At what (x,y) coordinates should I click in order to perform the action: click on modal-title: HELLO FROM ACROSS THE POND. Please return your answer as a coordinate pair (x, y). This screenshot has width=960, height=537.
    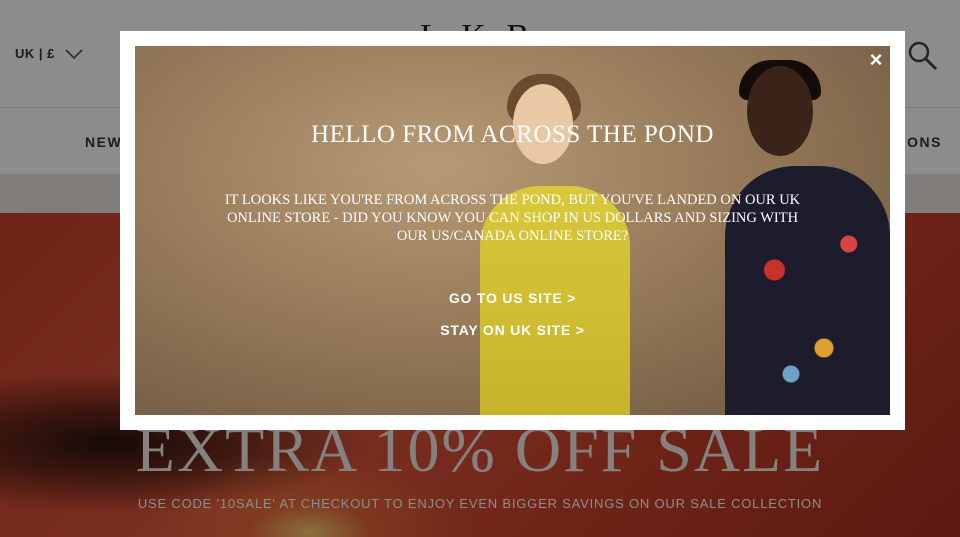
    Looking at the image, I should click on (512, 134).